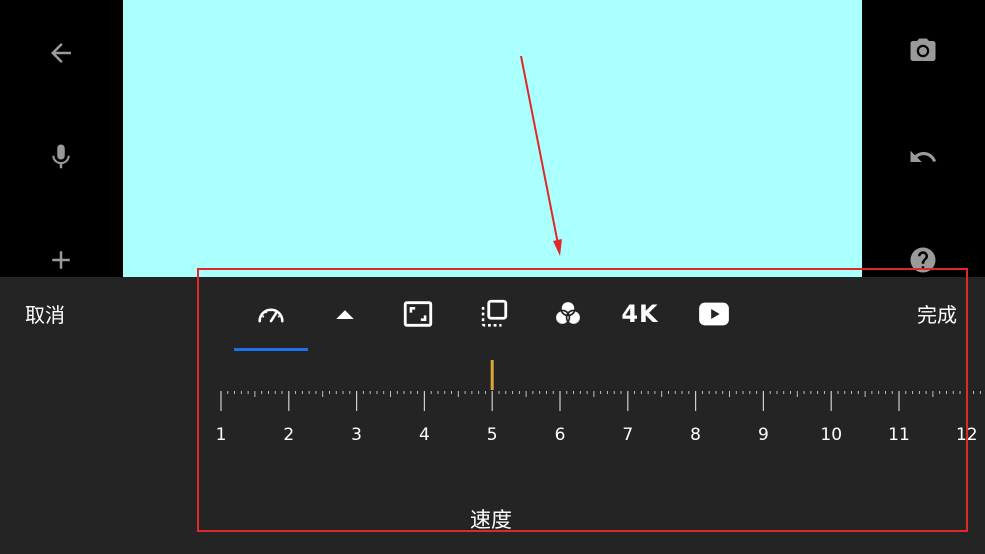 This screenshot has height=554, width=985. What do you see at coordinates (923, 51) in the screenshot?
I see `camera-icon` at bounding box center [923, 51].